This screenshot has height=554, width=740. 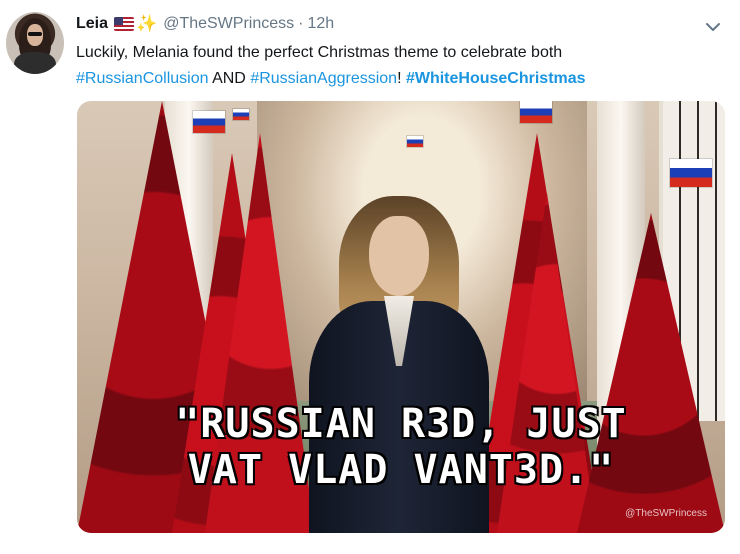 I want to click on author-name: Leia, so click(x=92, y=24).